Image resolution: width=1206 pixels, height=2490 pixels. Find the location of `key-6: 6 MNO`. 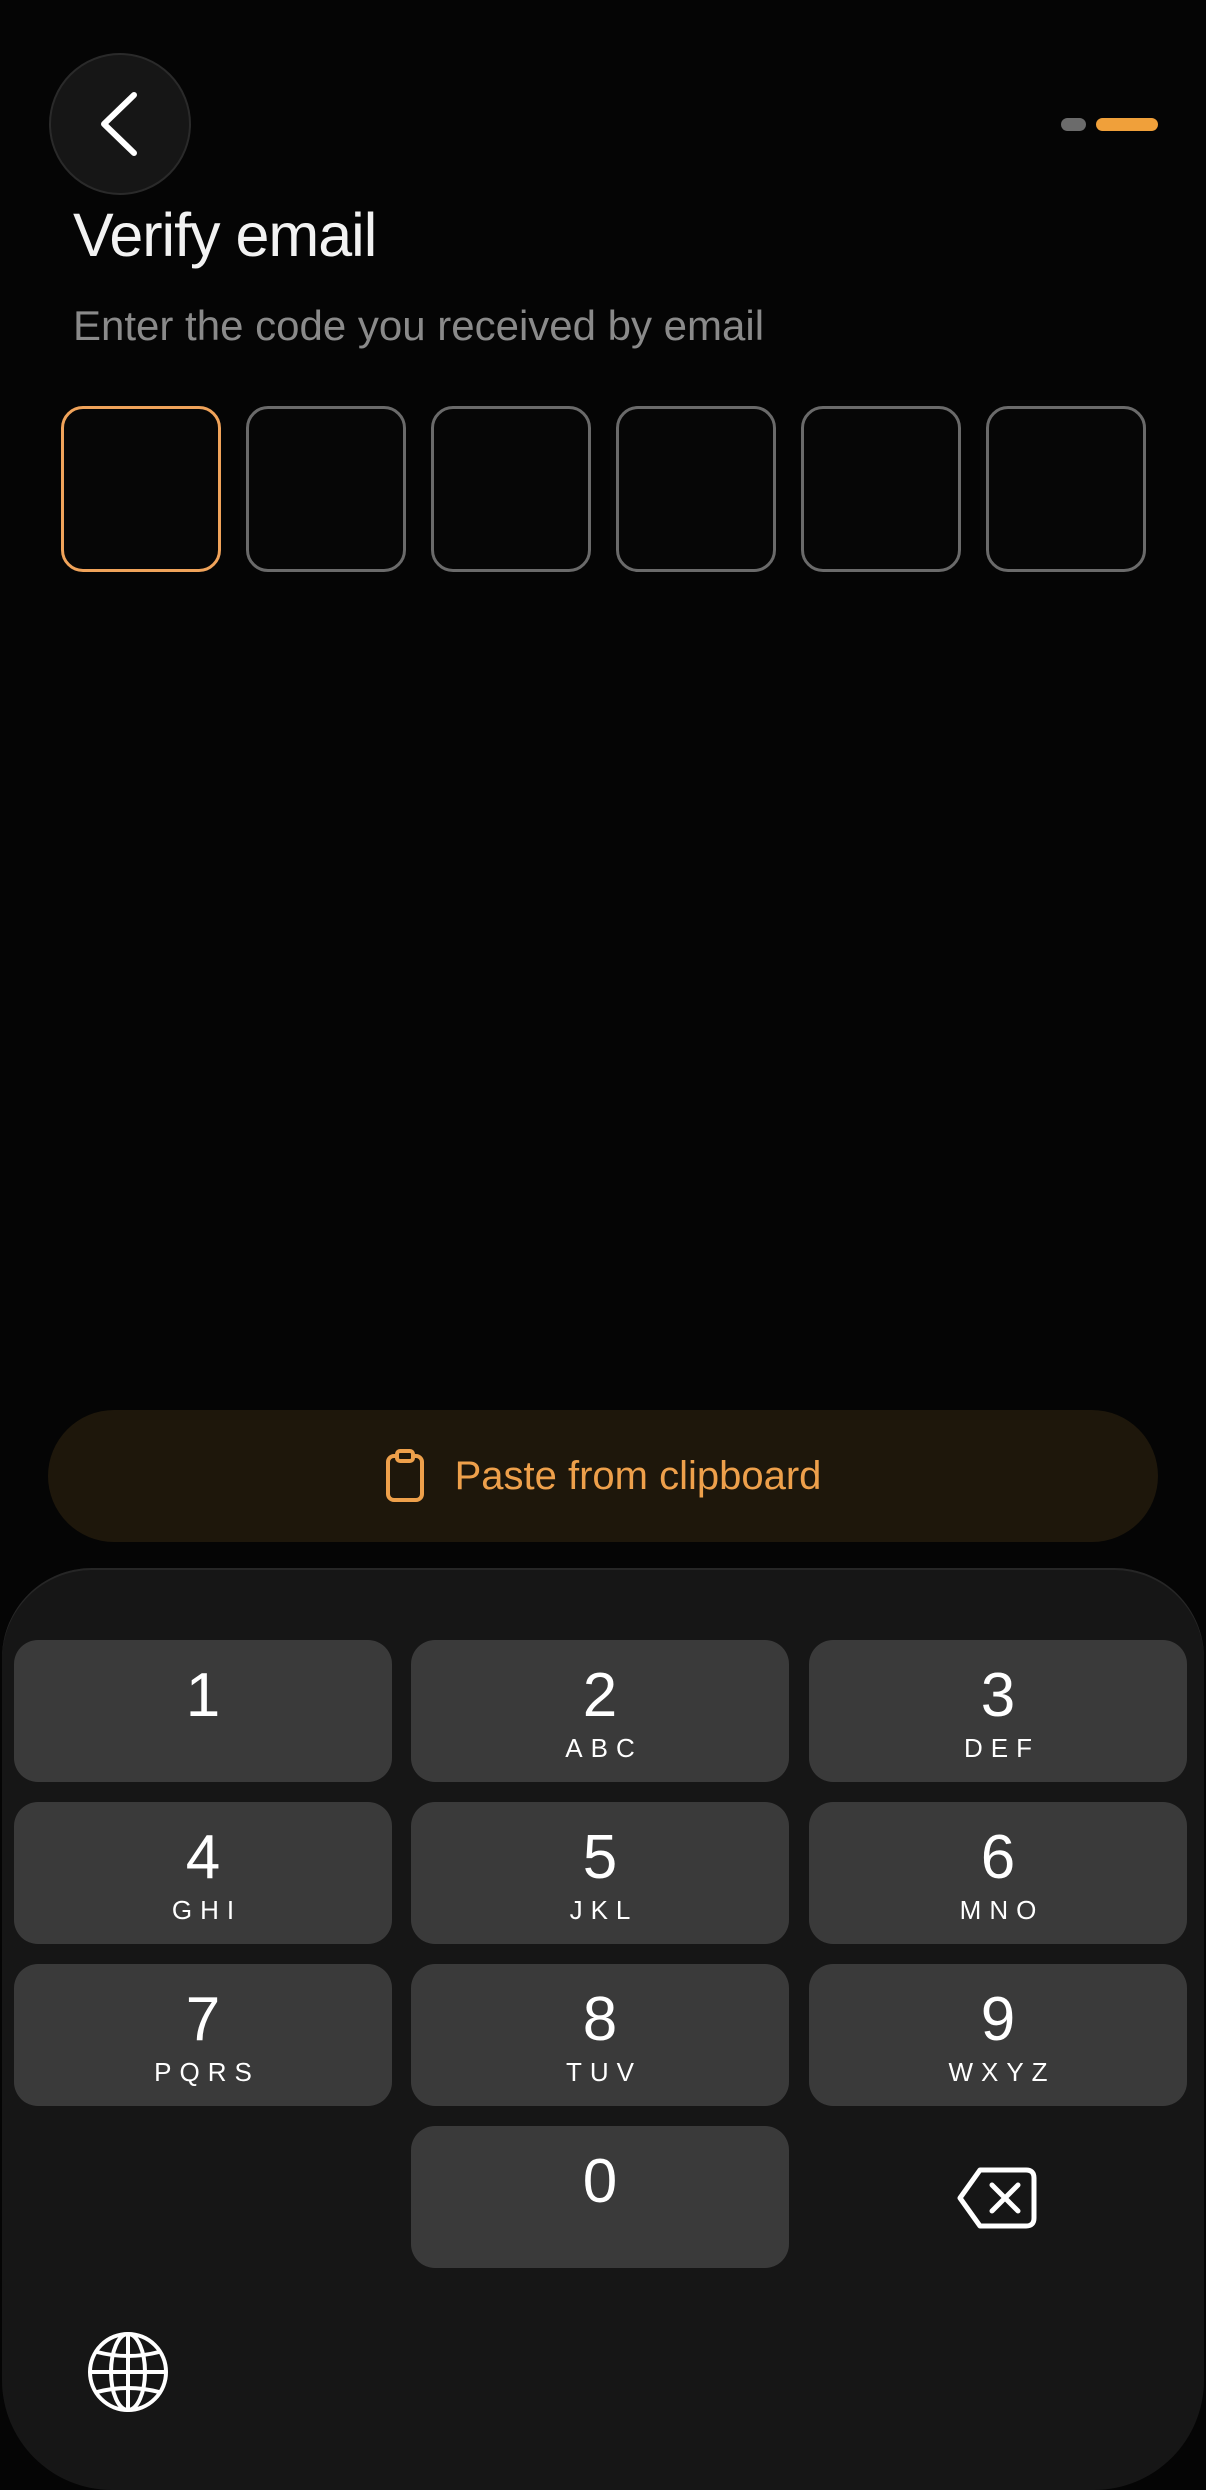

key-6: 6 MNO is located at coordinates (998, 1873).